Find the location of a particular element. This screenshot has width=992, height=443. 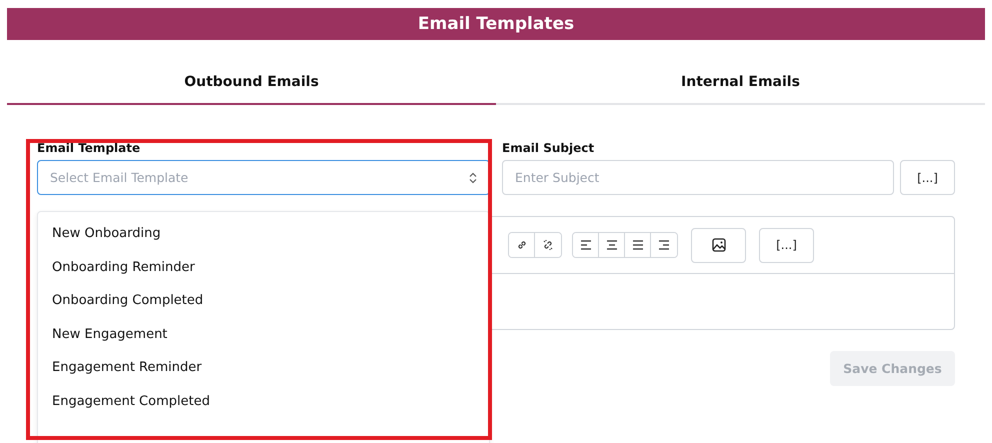

align-left-icon is located at coordinates (586, 245).